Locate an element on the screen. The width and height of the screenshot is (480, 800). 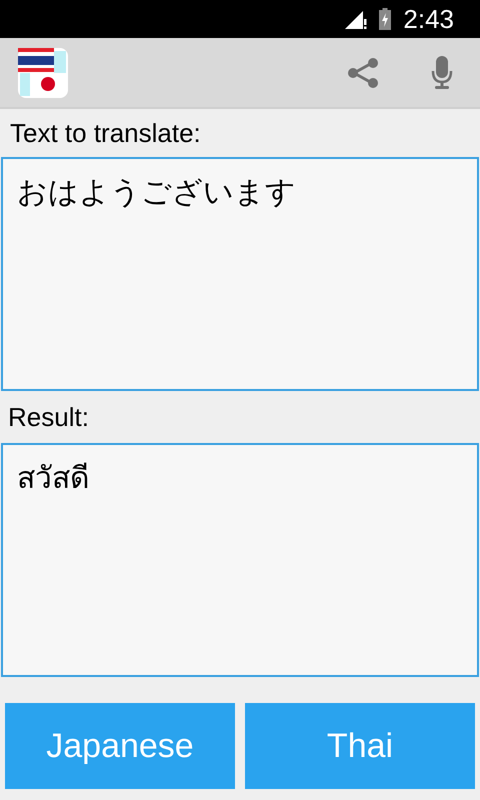
battery-icon is located at coordinates (385, 19).